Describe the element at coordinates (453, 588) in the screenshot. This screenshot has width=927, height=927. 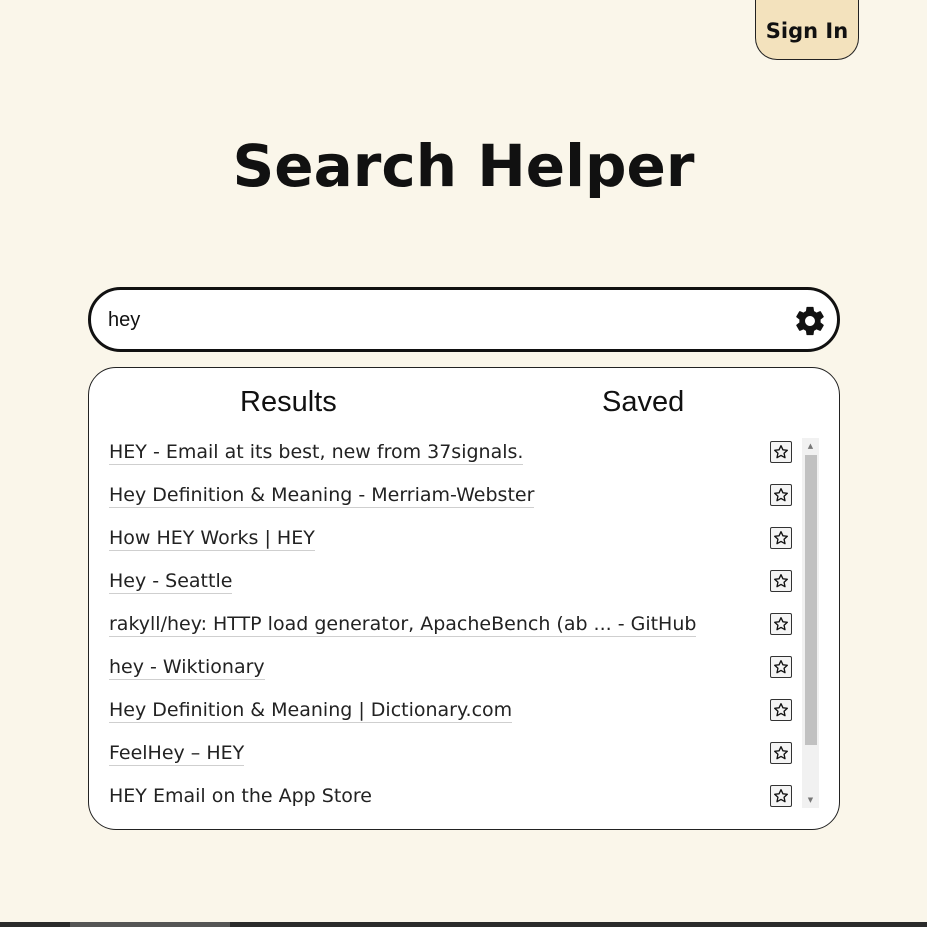
I see `list-item: Hey - Seattle` at that location.